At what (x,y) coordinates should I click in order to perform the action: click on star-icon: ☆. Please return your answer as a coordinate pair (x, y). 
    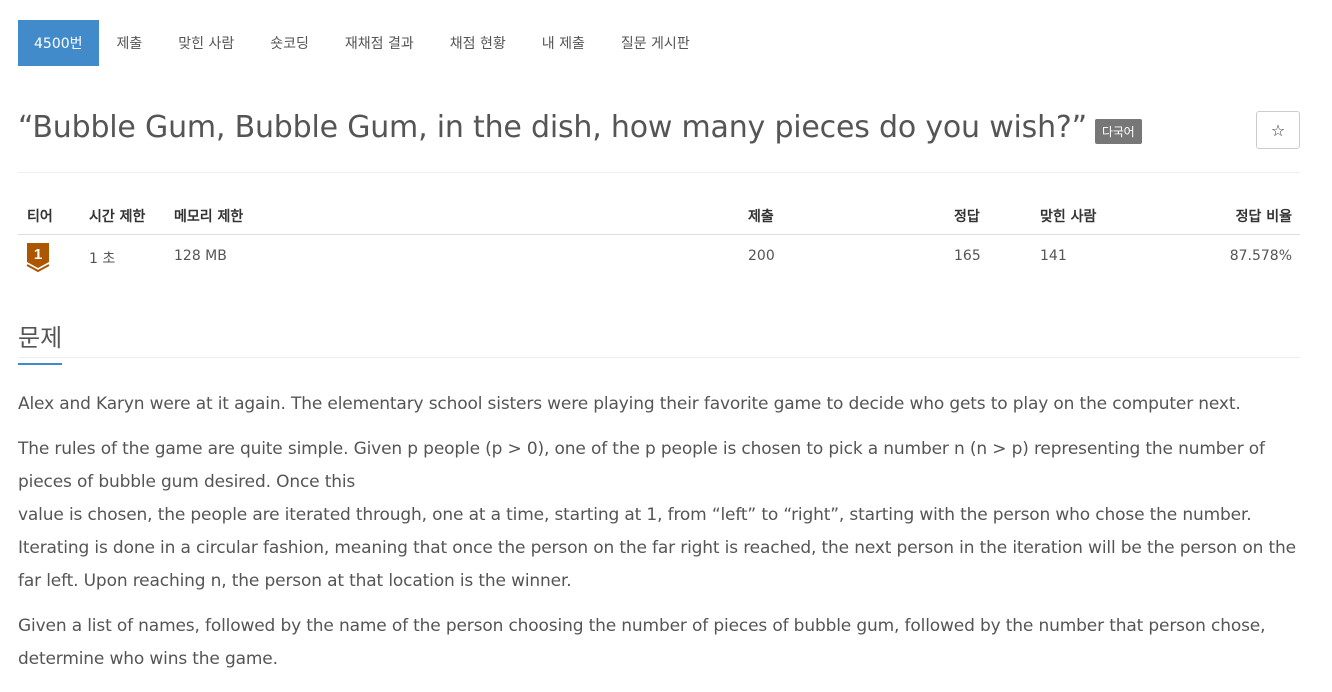
    Looking at the image, I should click on (1278, 130).